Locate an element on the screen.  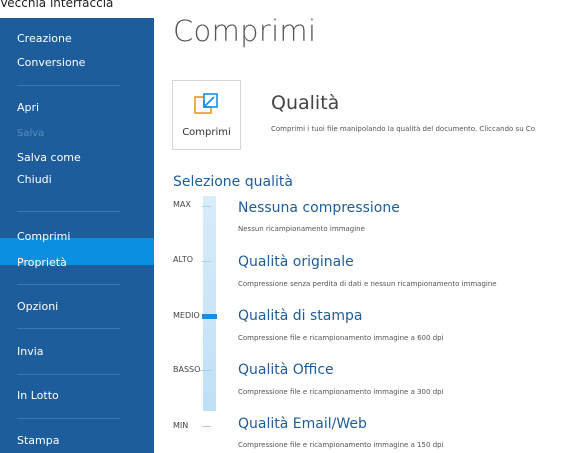
option-description: Nessun ricampionamento immagine is located at coordinates (301, 229).